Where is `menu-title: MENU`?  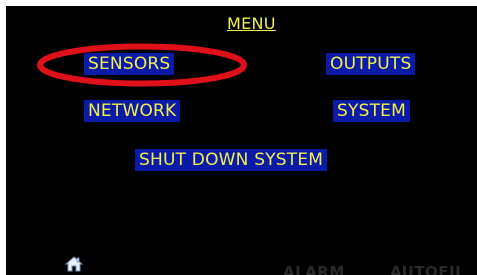 menu-title: MENU is located at coordinates (251, 23).